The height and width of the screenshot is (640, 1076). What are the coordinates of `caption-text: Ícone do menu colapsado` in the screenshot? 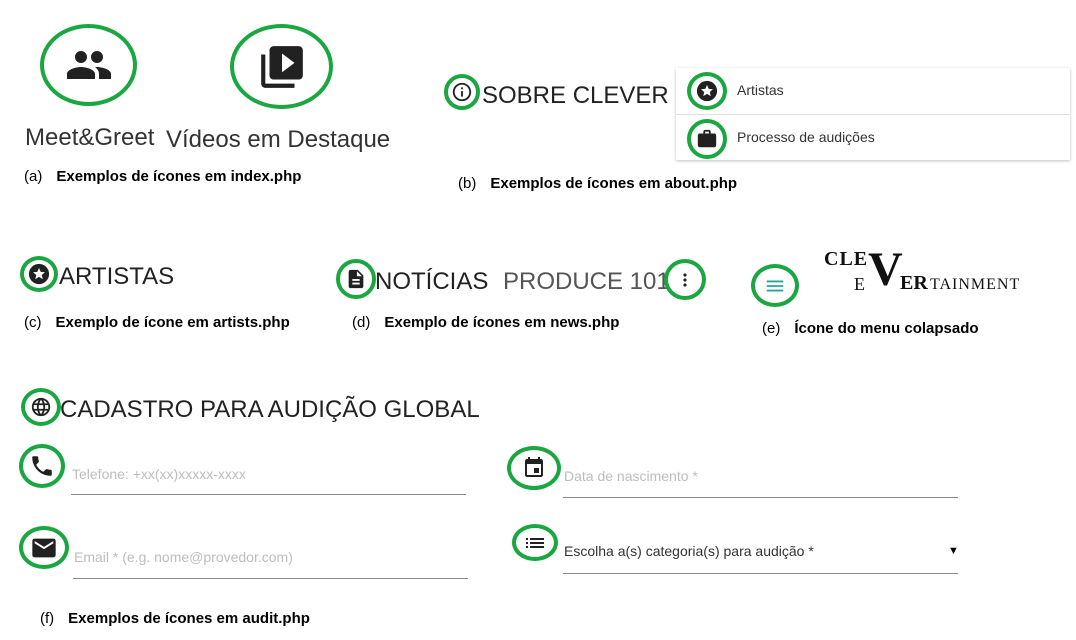 It's located at (886, 328).